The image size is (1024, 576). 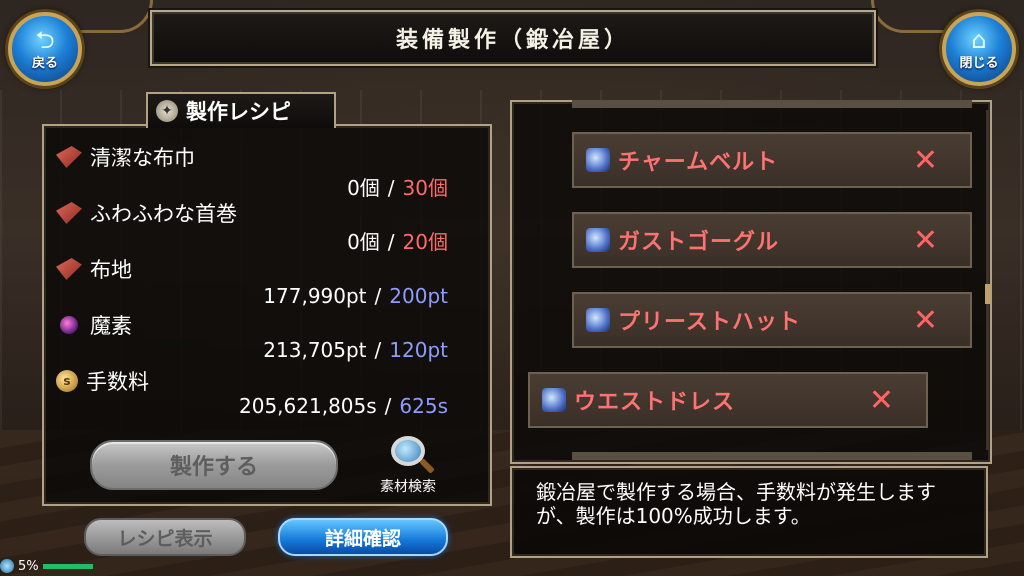 I want to click on status-indicator: 5%, so click(x=46, y=566).